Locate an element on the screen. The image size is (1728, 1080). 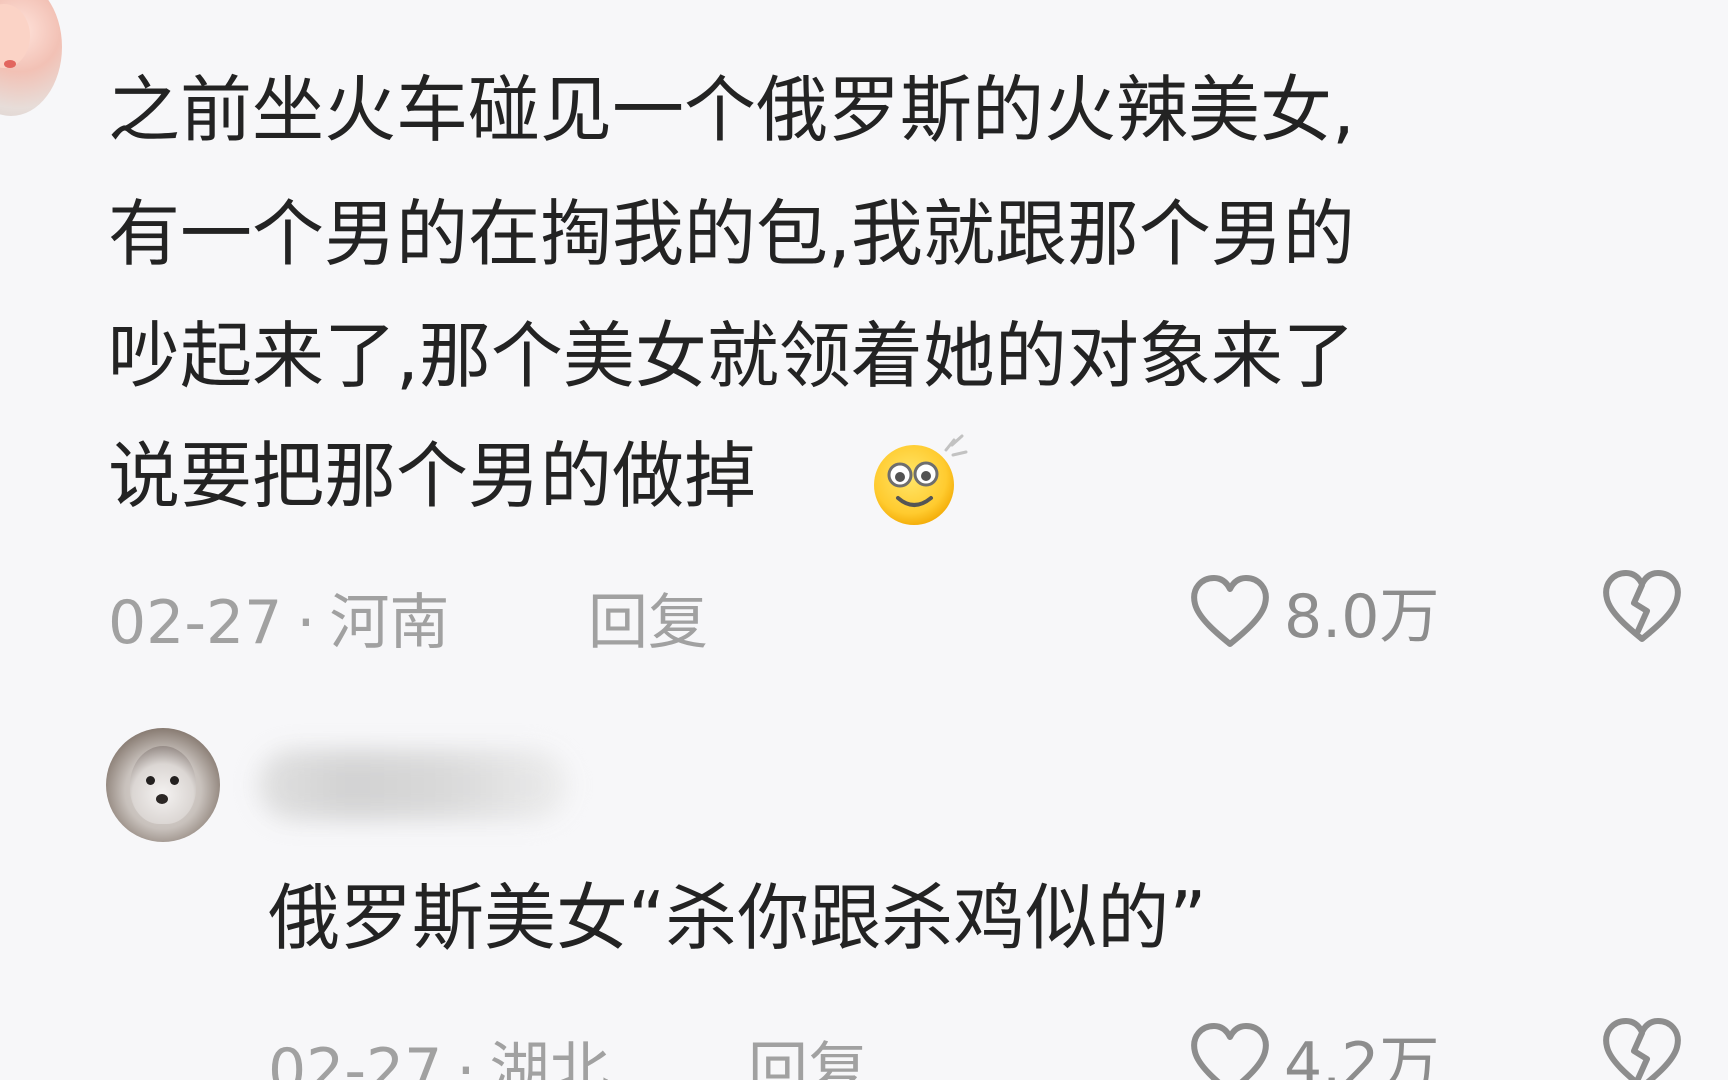
avatar-nose is located at coordinates (162, 799).